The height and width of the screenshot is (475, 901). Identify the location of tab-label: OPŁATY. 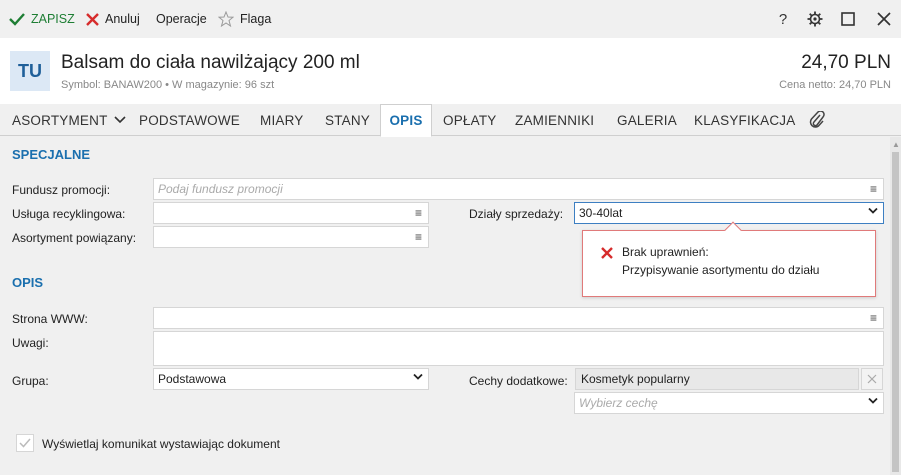
(470, 120).